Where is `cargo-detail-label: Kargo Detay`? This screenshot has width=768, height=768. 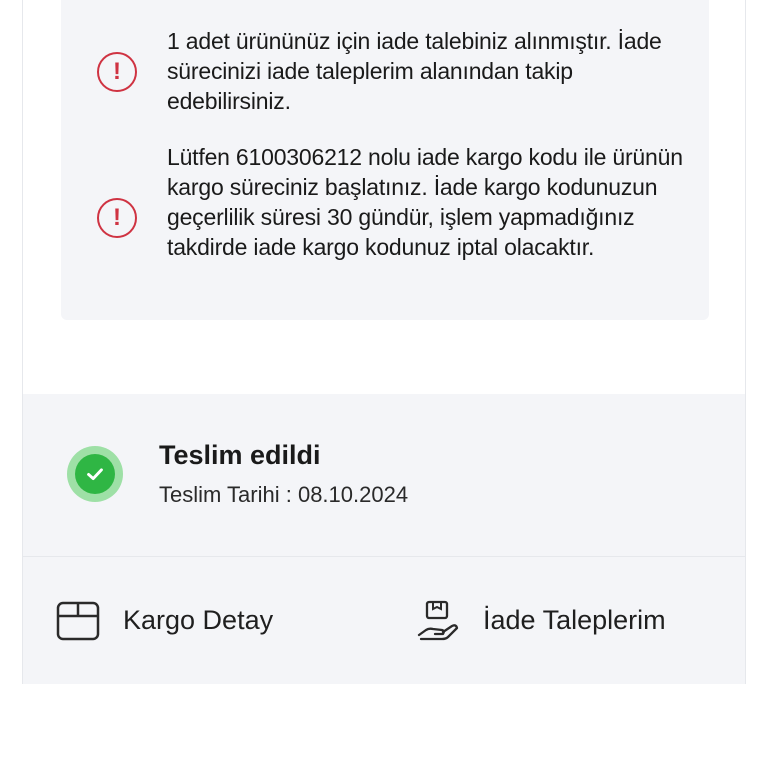
cargo-detail-label: Kargo Detay is located at coordinates (198, 620).